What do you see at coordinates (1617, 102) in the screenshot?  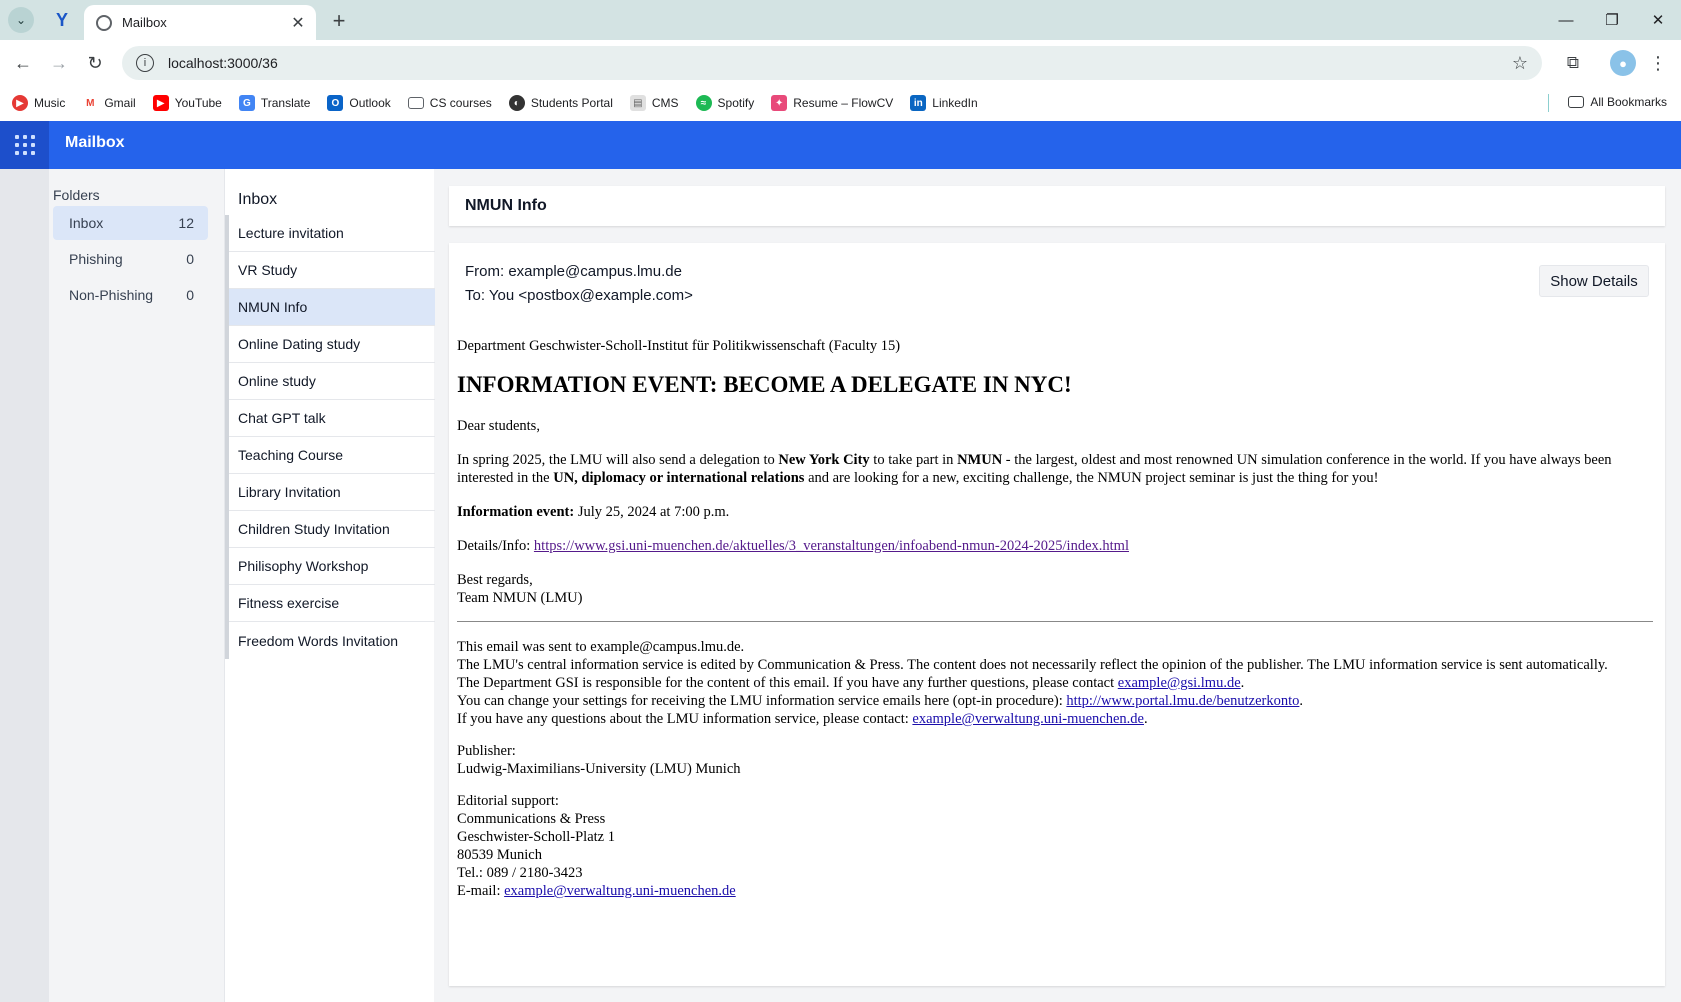 I see `all-bookmarks: All Bookmarks` at bounding box center [1617, 102].